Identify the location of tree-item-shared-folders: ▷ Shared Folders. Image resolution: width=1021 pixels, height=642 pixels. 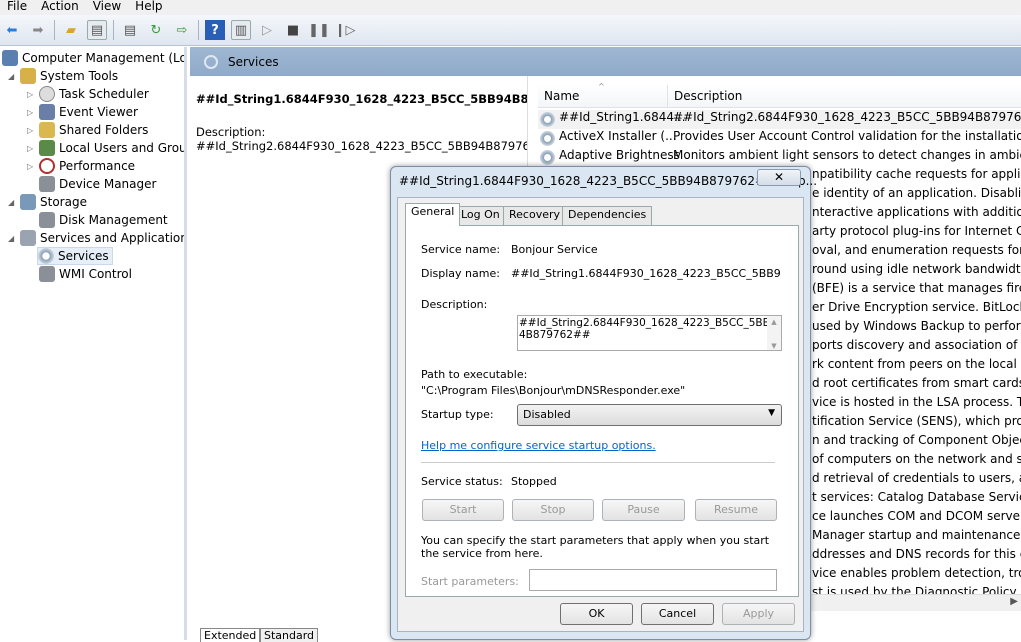
(87, 130).